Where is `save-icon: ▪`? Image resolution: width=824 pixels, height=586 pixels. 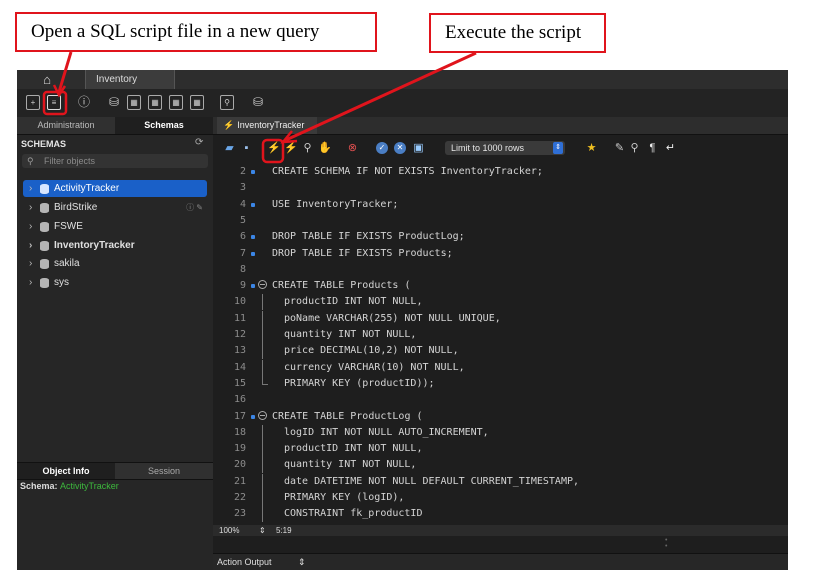 save-icon: ▪ is located at coordinates (246, 148).